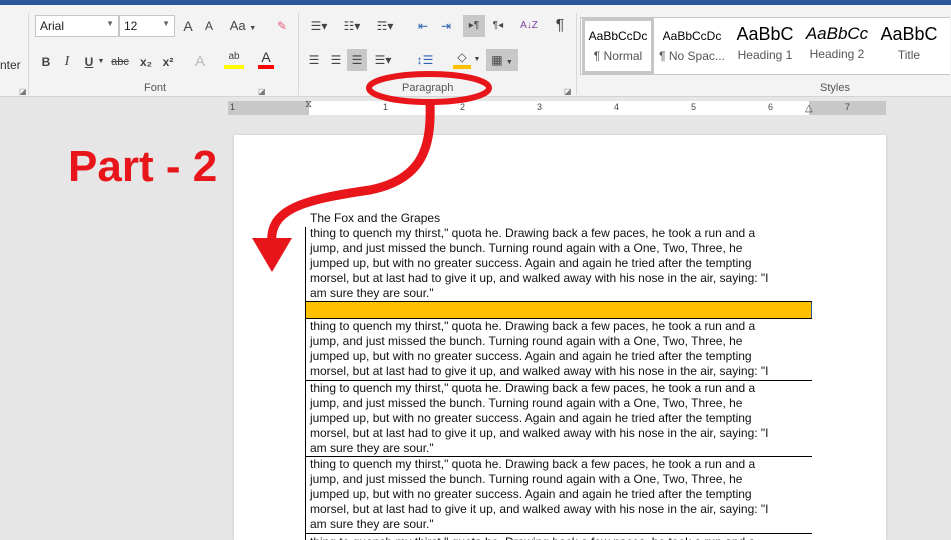 This screenshot has width=951, height=540. What do you see at coordinates (272, 255) in the screenshot?
I see `arrow-head-icon` at bounding box center [272, 255].